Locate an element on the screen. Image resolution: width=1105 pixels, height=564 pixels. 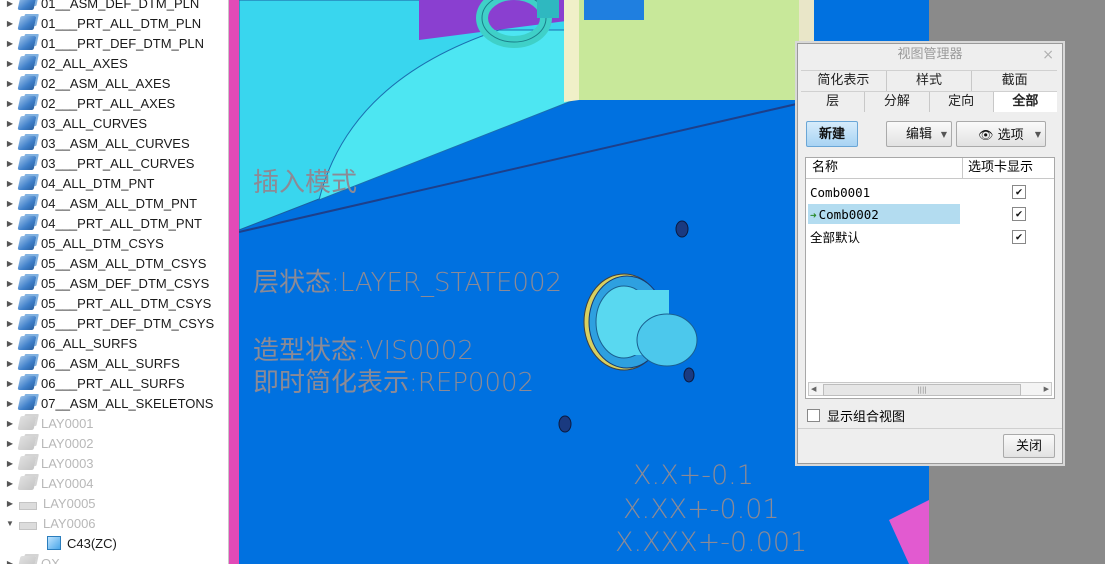
tab-all: 全部 is located at coordinates (1025, 102).